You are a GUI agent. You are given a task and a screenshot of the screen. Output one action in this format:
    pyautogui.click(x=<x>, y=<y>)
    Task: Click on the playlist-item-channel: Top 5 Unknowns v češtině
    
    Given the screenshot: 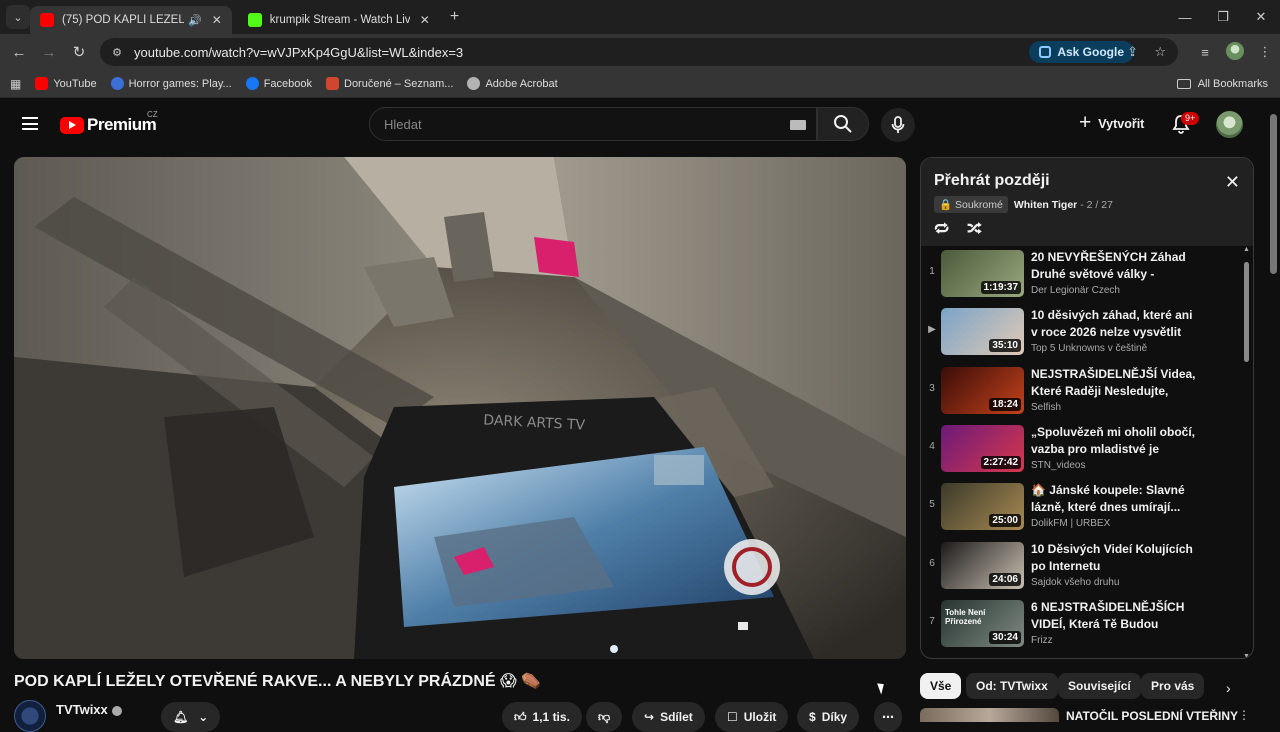 What is the action you would take?
    pyautogui.click(x=1089, y=348)
    